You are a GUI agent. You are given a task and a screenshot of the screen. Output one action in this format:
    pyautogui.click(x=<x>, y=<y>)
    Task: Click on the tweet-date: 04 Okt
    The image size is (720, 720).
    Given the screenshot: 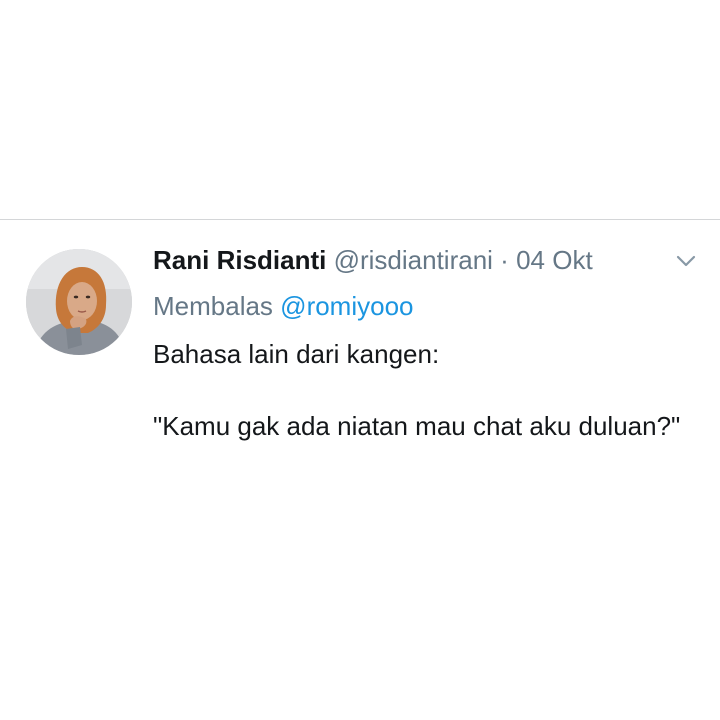 What is the action you would take?
    pyautogui.click(x=554, y=260)
    